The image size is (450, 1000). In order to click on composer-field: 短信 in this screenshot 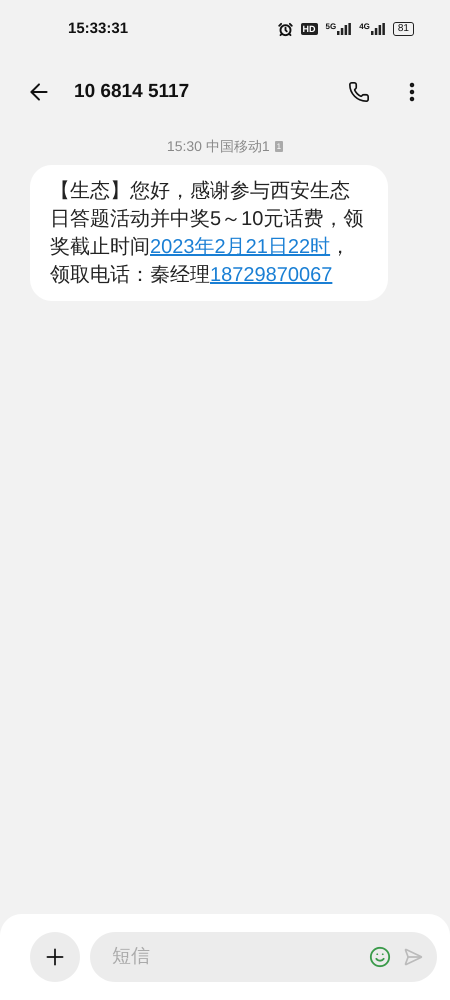, I will do `click(263, 957)`.